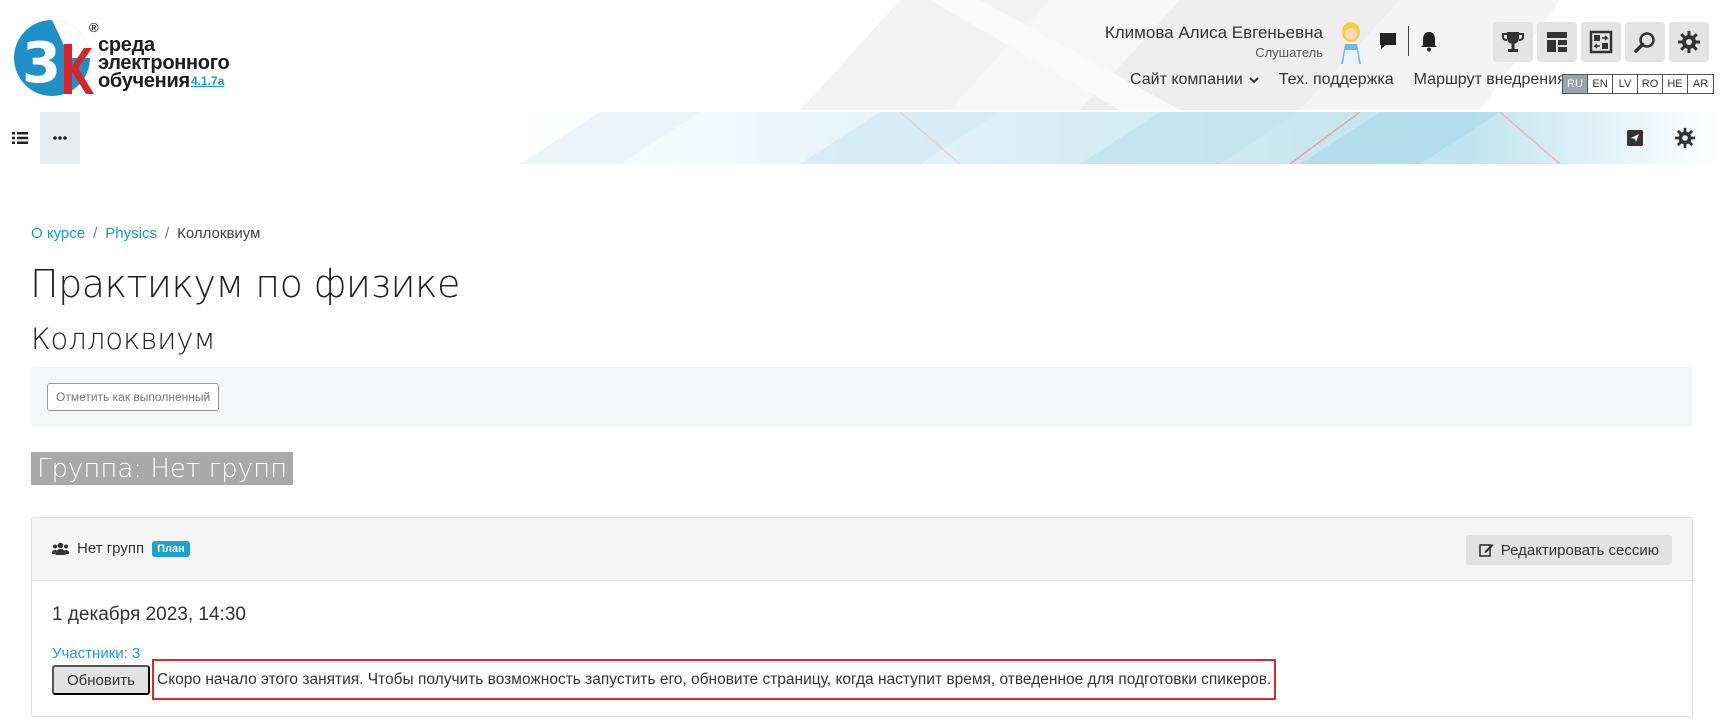 This screenshot has width=1720, height=725. Describe the element at coordinates (1490, 80) in the screenshot. I see `route-link: Маршрут внедрения` at that location.